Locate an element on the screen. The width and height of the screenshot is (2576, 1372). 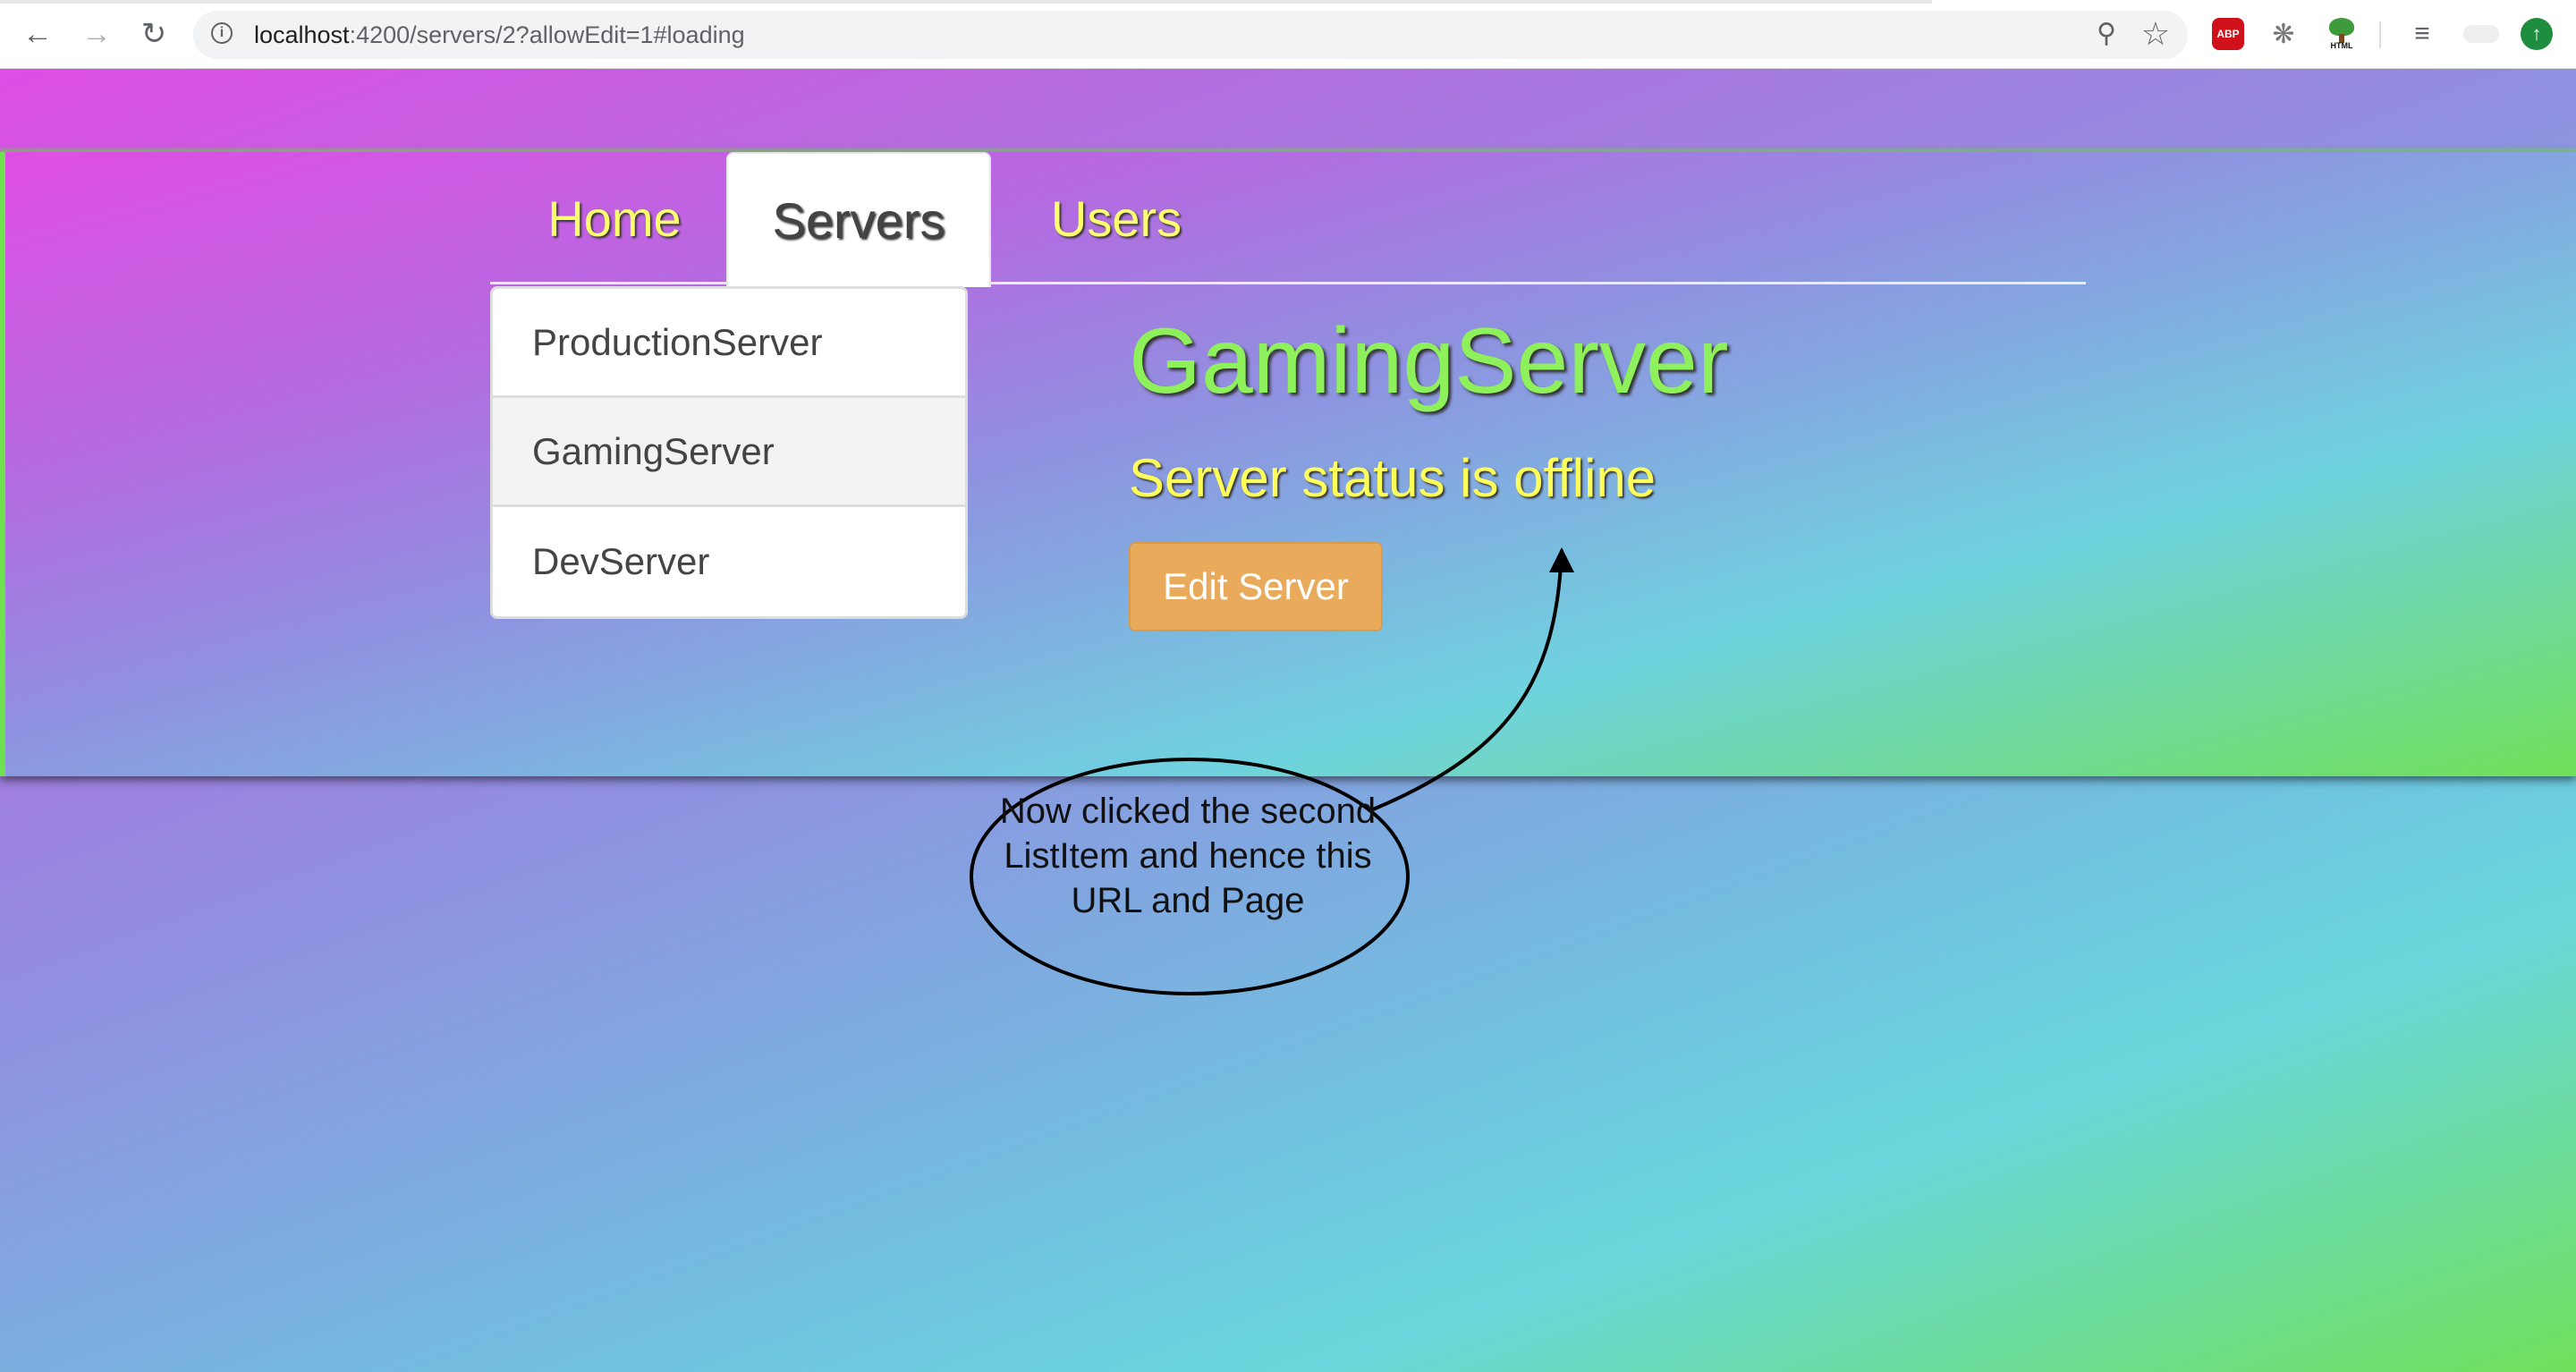
reload-button: ↻ is located at coordinates (154, 34).